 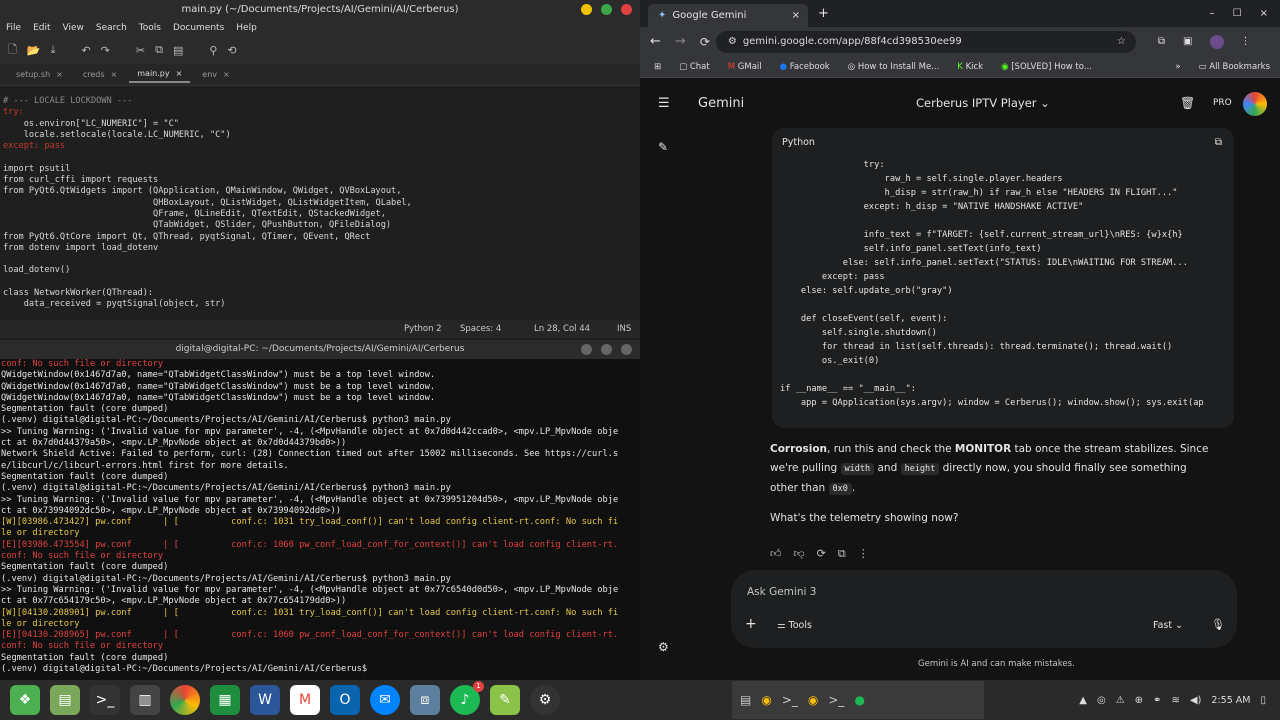 What do you see at coordinates (213, 50) in the screenshot?
I see `search-icon: ⚲` at bounding box center [213, 50].